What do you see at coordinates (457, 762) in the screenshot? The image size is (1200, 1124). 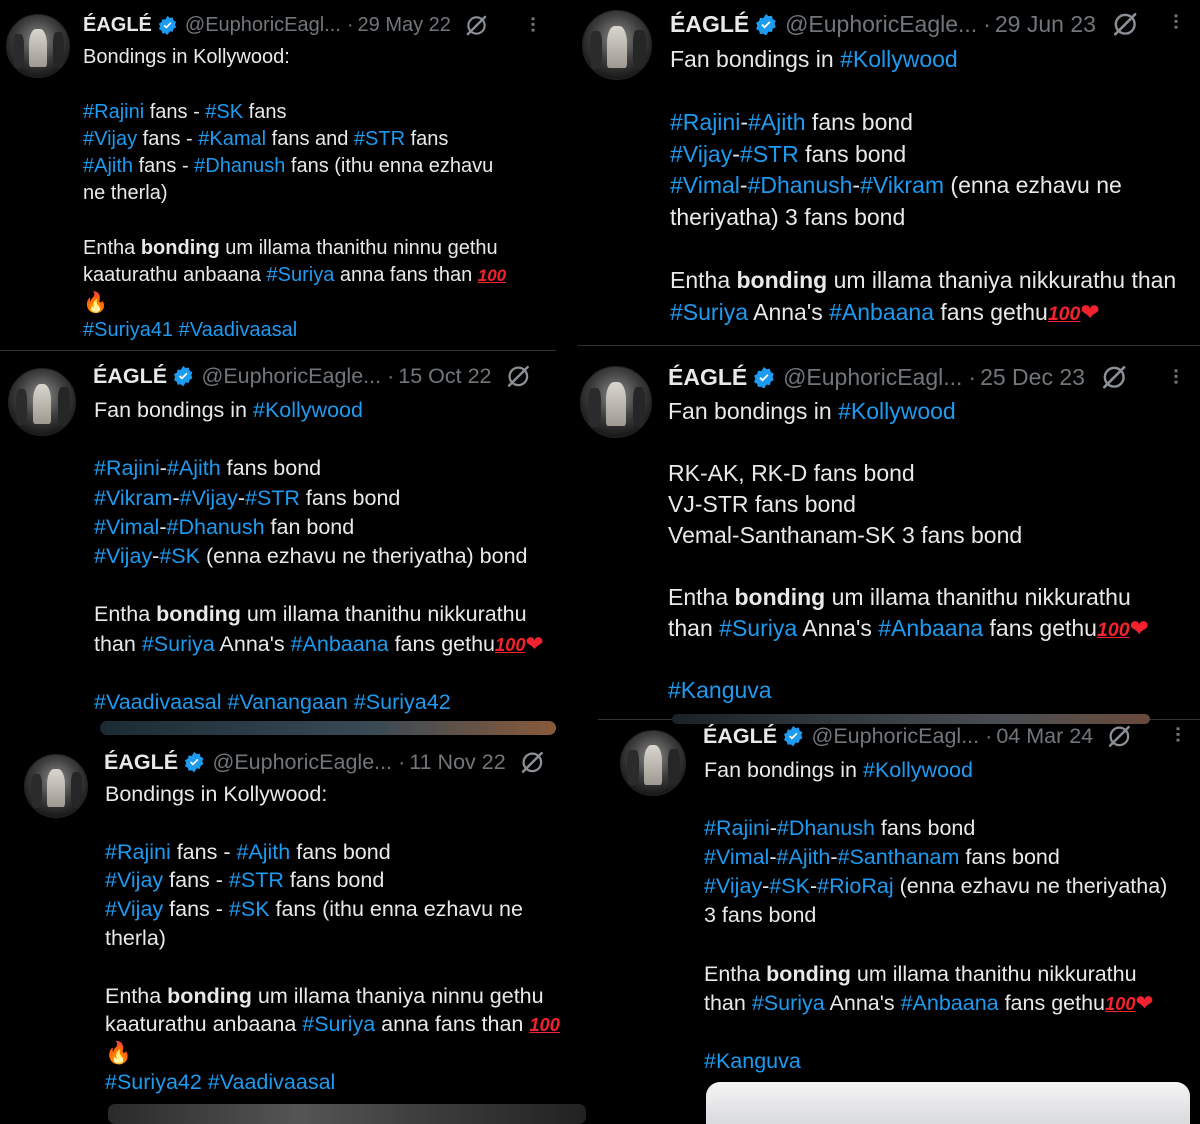 I see `tweet-date: 11 Nov 22` at bounding box center [457, 762].